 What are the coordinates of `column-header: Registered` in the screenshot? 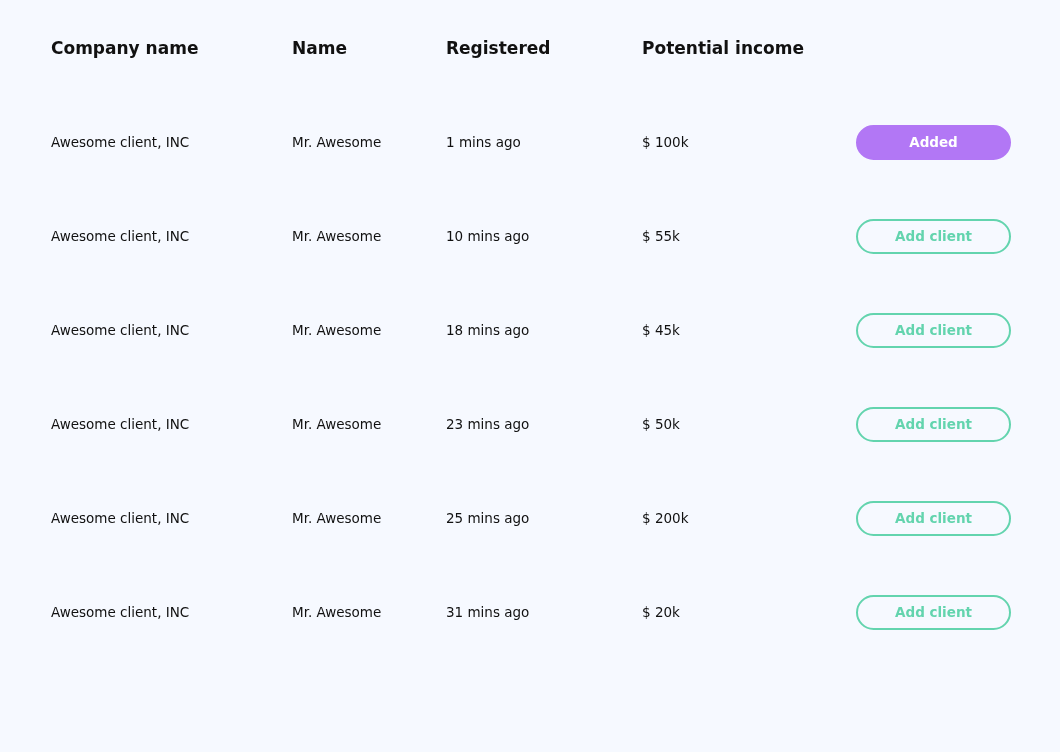 It's located at (499, 47).